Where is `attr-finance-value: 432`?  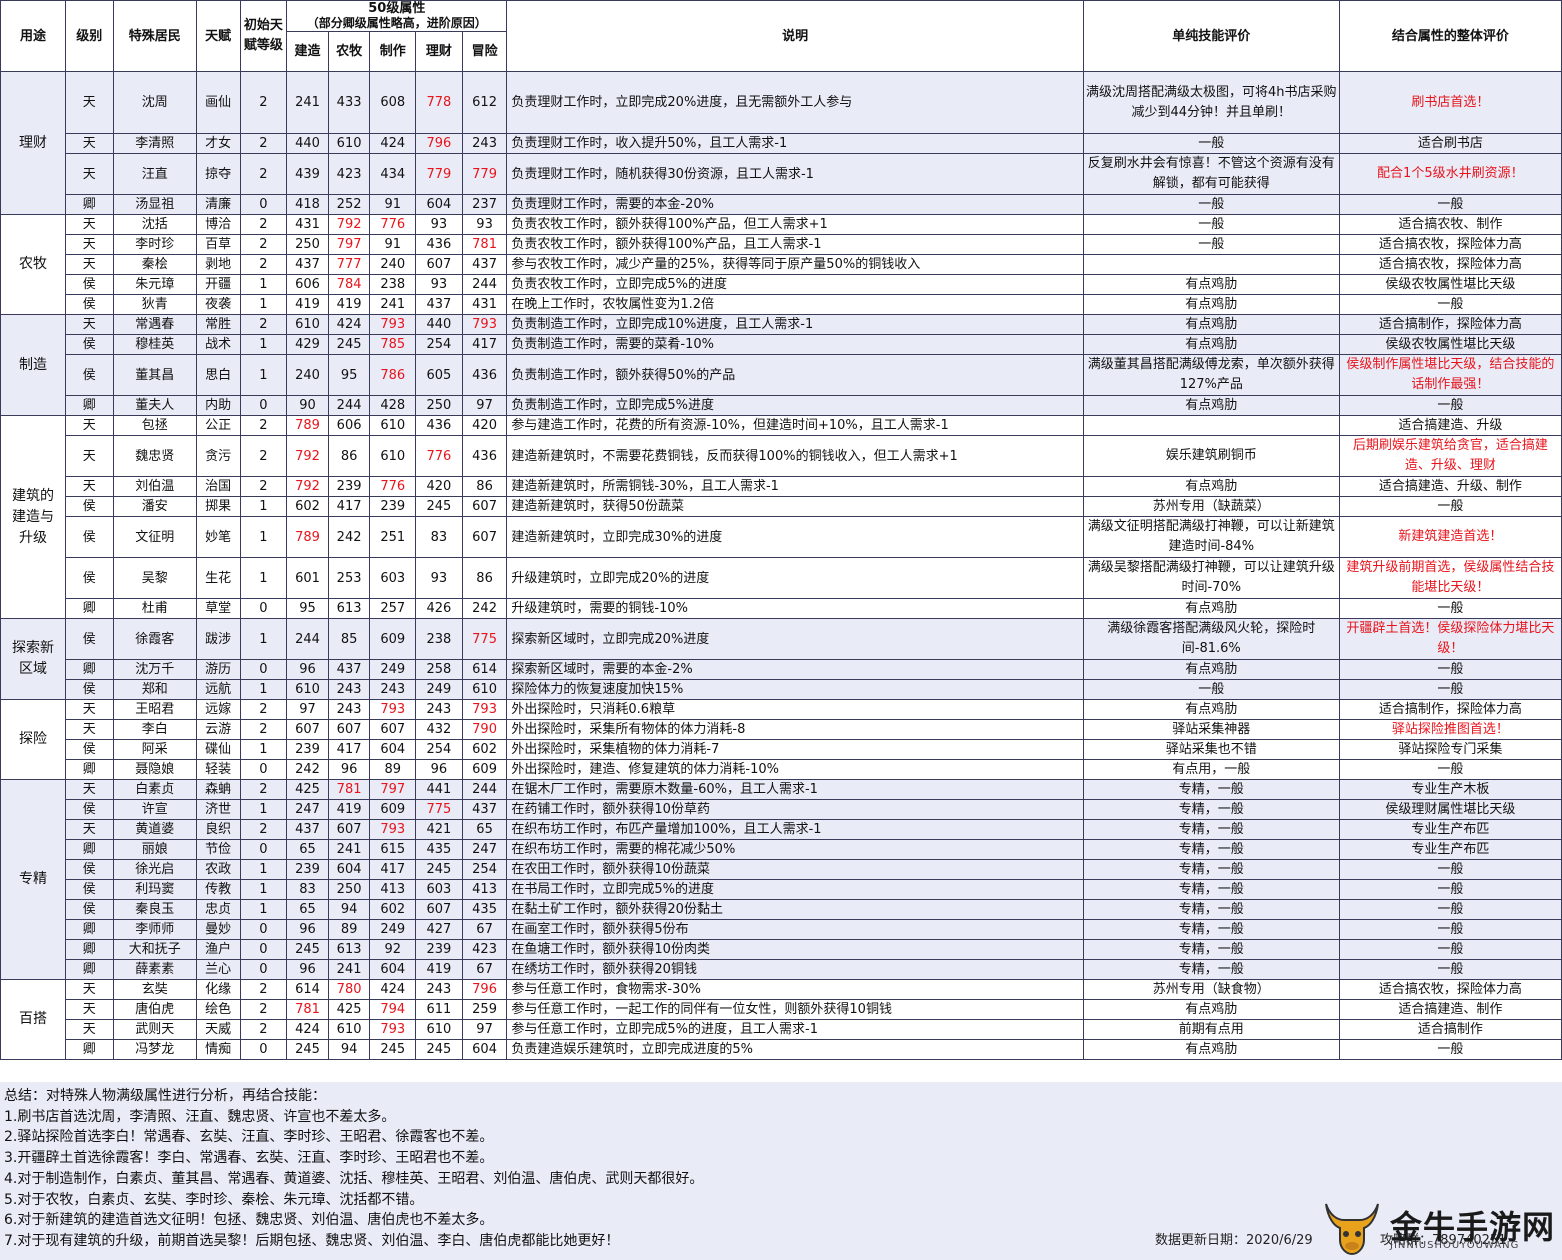 attr-finance-value: 432 is located at coordinates (439, 729).